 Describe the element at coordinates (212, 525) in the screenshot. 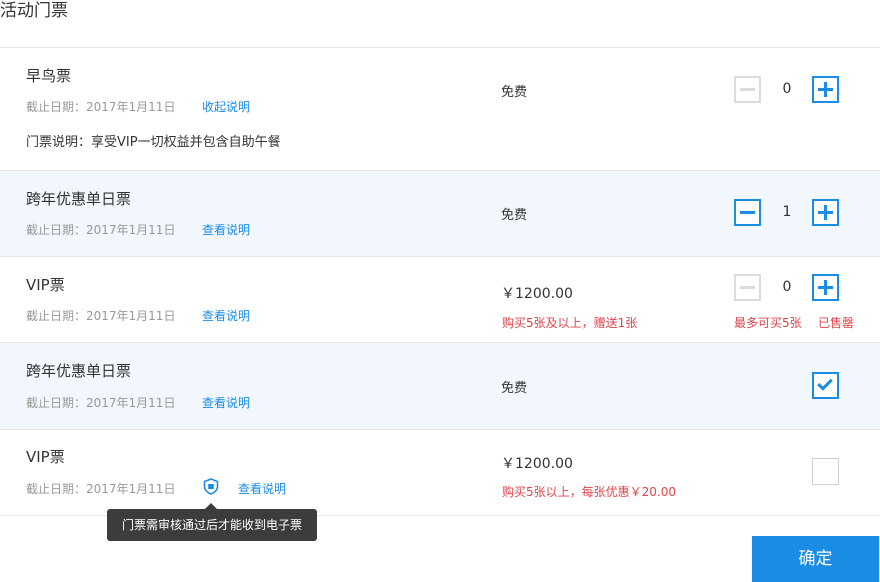

I see `review-tooltip: 门票需审核通过后才能收到电子票` at that location.